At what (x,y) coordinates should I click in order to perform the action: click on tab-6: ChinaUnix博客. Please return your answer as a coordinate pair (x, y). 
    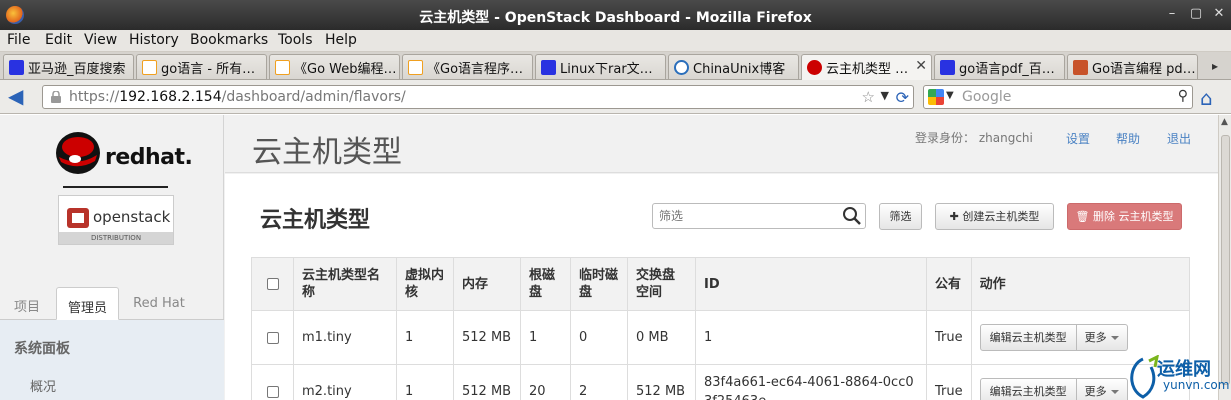
    Looking at the image, I should click on (733, 66).